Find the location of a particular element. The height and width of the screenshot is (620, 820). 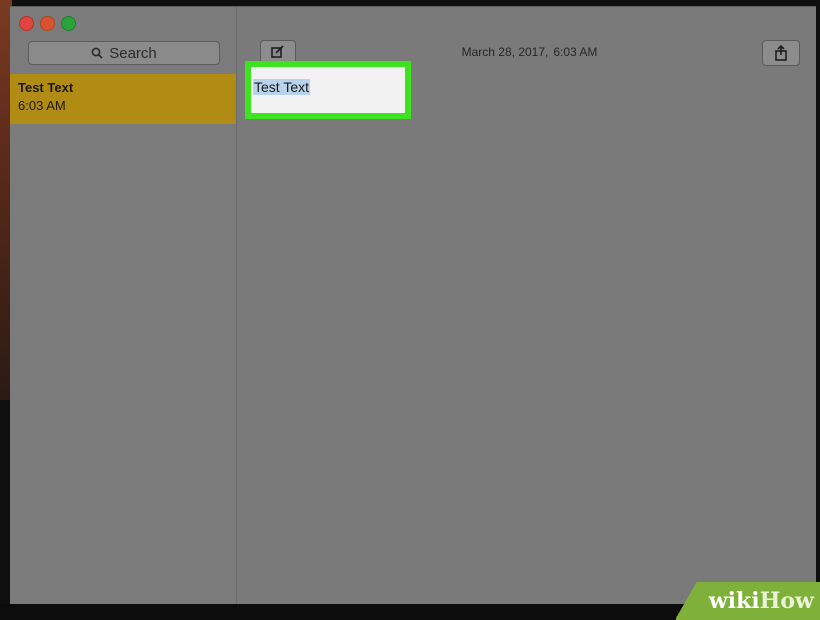

share-button is located at coordinates (781, 53).